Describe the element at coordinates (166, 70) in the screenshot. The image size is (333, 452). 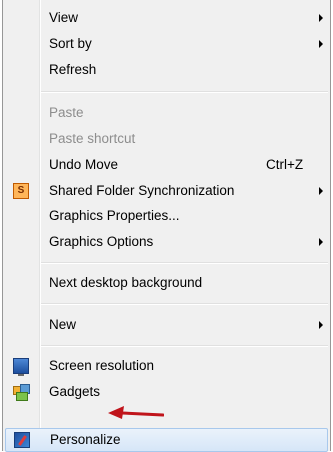
I see `menu-item-refresh: Refresh` at that location.